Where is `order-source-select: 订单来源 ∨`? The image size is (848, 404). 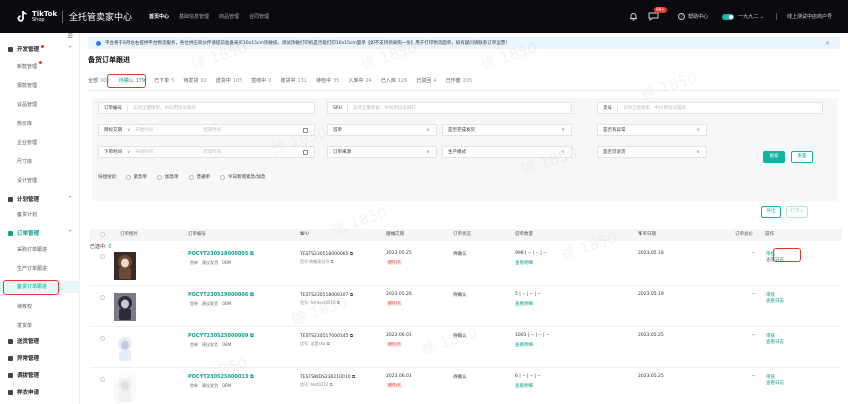
order-source-select: 订单来源 ∨ is located at coordinates (382, 152).